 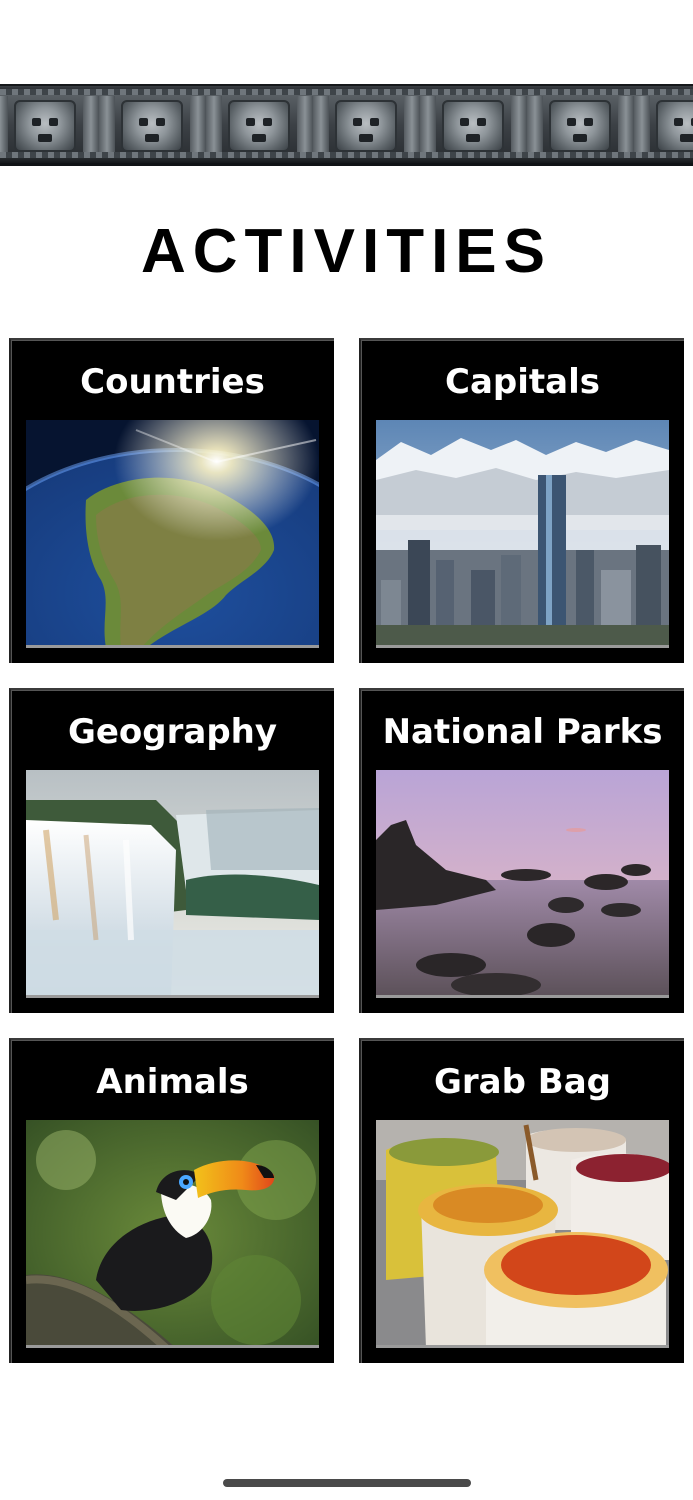 What do you see at coordinates (172, 382) in the screenshot?
I see `card-title-countries: Countries` at bounding box center [172, 382].